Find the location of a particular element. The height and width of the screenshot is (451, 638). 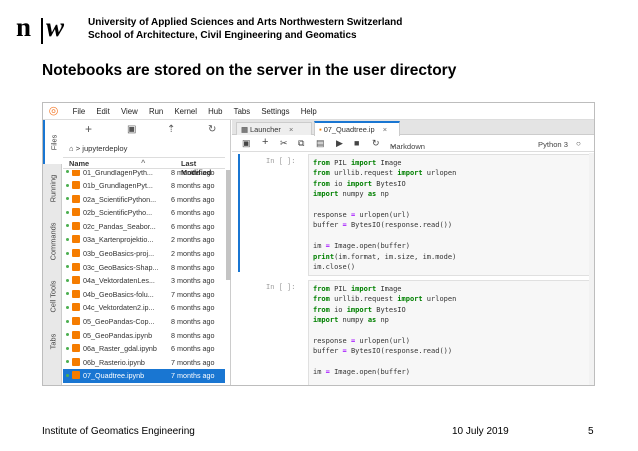

file-row: 06a_Raster_gdal.ipynb 6 months ago is located at coordinates (144, 349).